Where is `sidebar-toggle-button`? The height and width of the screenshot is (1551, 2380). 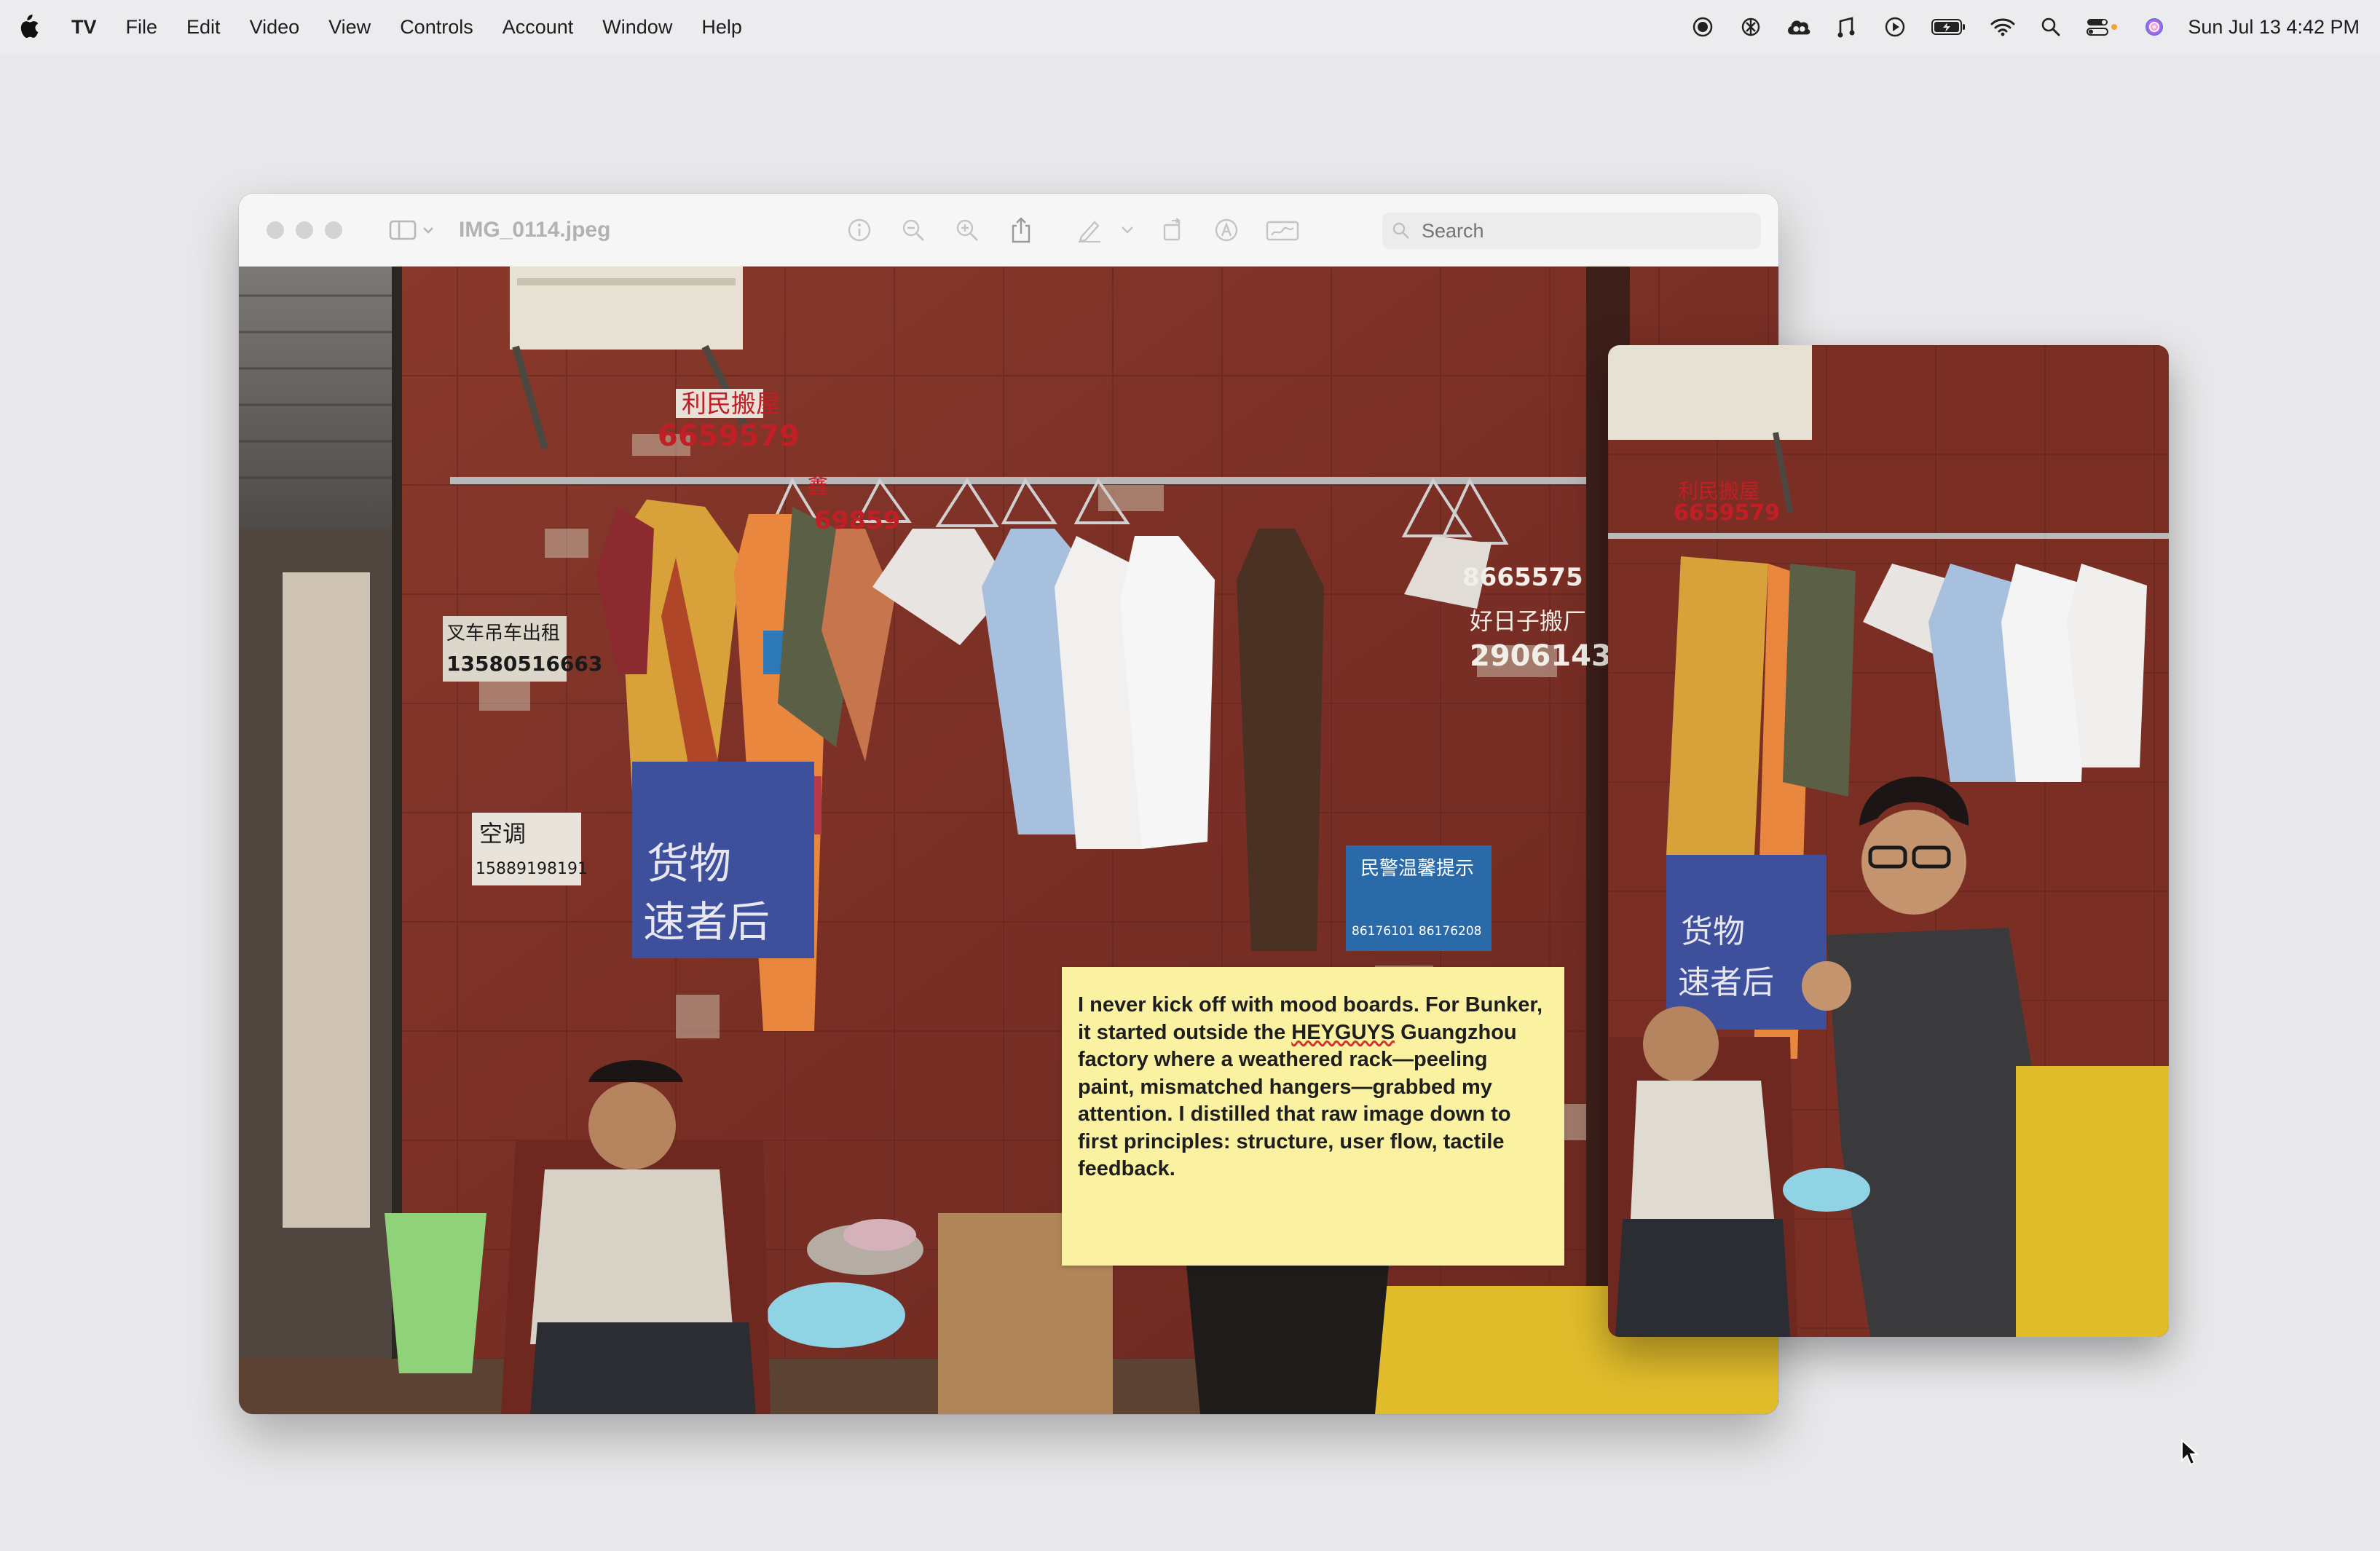
sidebar-toggle-button is located at coordinates (414, 230).